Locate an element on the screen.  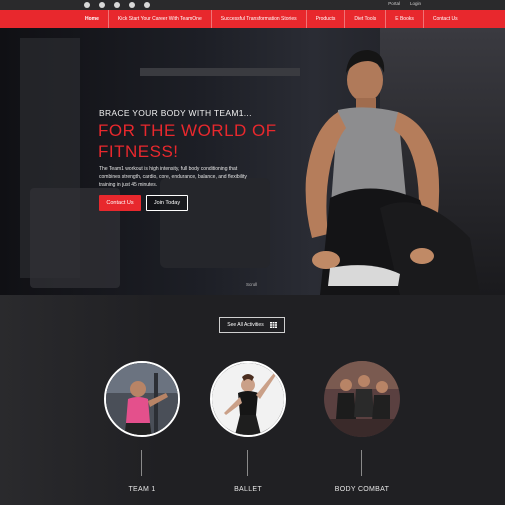
hero-title: FOR THE WORLD OF FITNESS! is located at coordinates (187, 141).